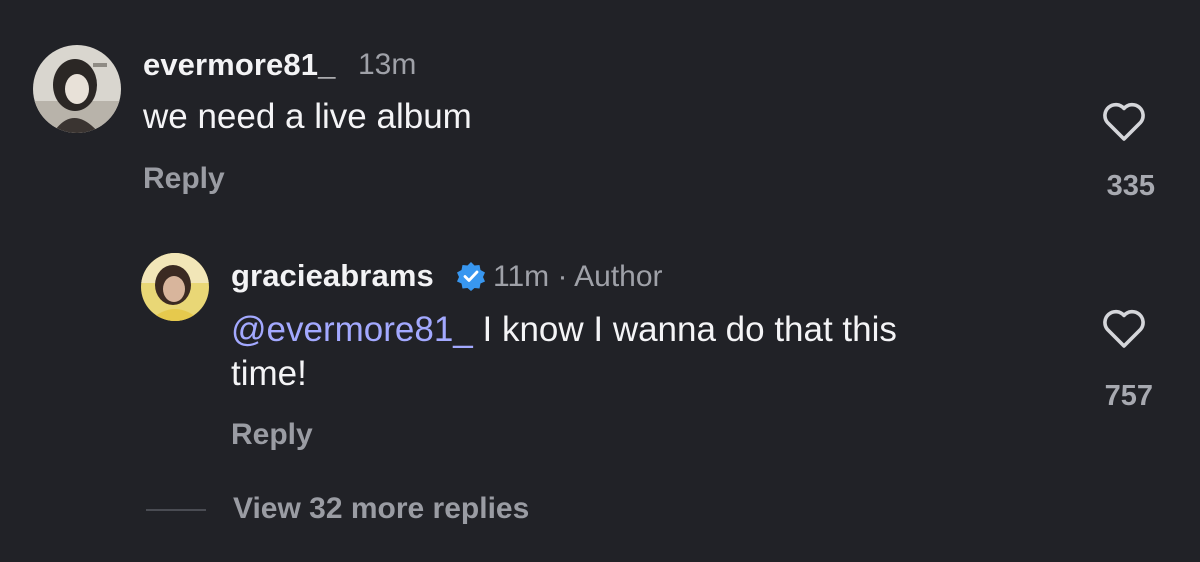 This screenshot has width=1200, height=562. What do you see at coordinates (578, 276) in the screenshot?
I see `reply-meta: 11m · Author` at bounding box center [578, 276].